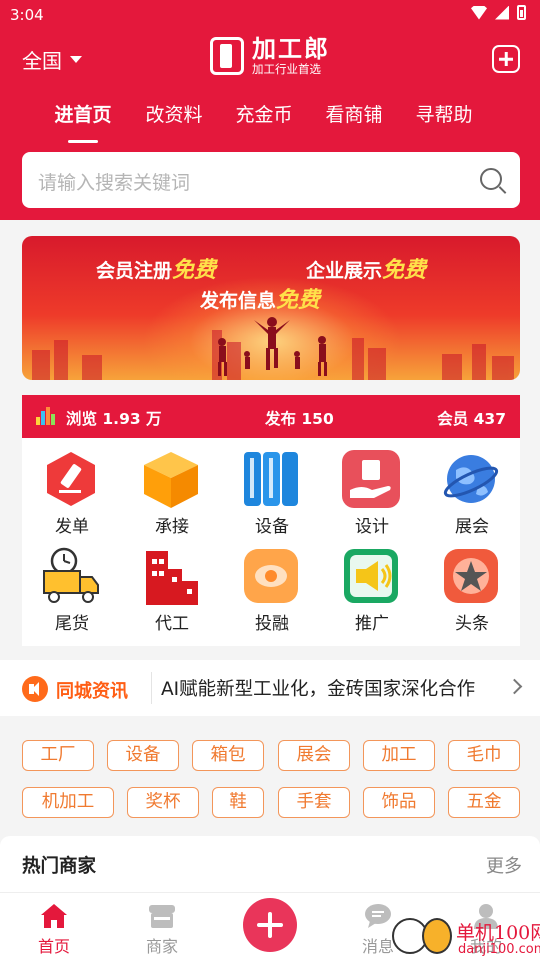 The image size is (540, 960). I want to click on stat-members: 会员 437, so click(471, 419).